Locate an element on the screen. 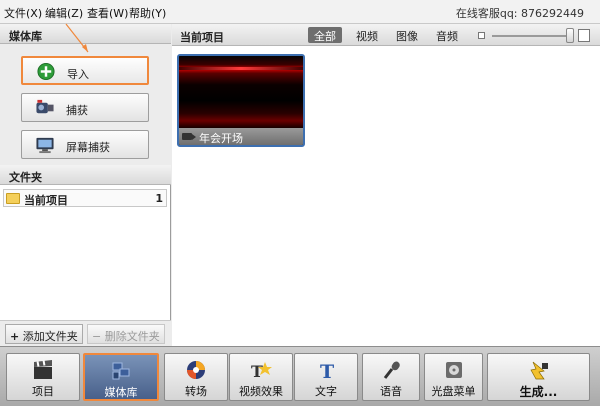  project-button-label: 项目 is located at coordinates (43, 391).